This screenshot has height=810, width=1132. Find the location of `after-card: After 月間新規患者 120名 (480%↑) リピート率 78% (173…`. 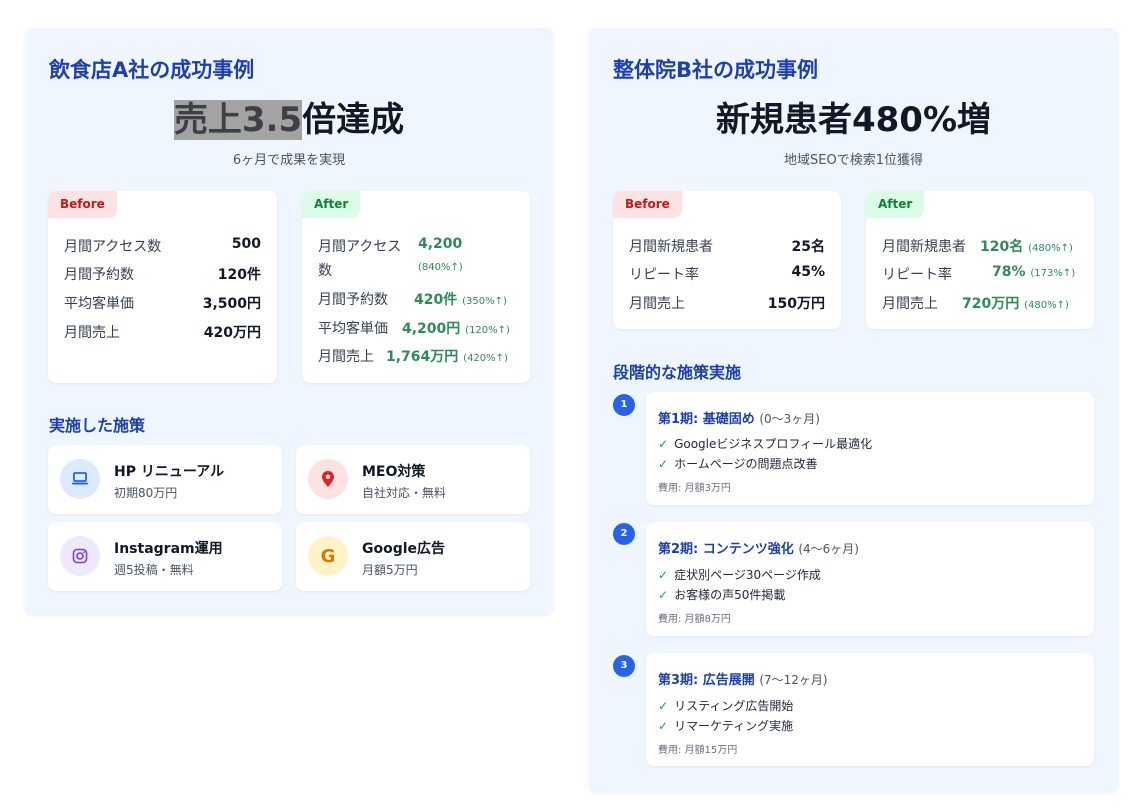

after-card: After 月間新規患者 120名 (480%↑) リピート率 78% (173… is located at coordinates (980, 260).